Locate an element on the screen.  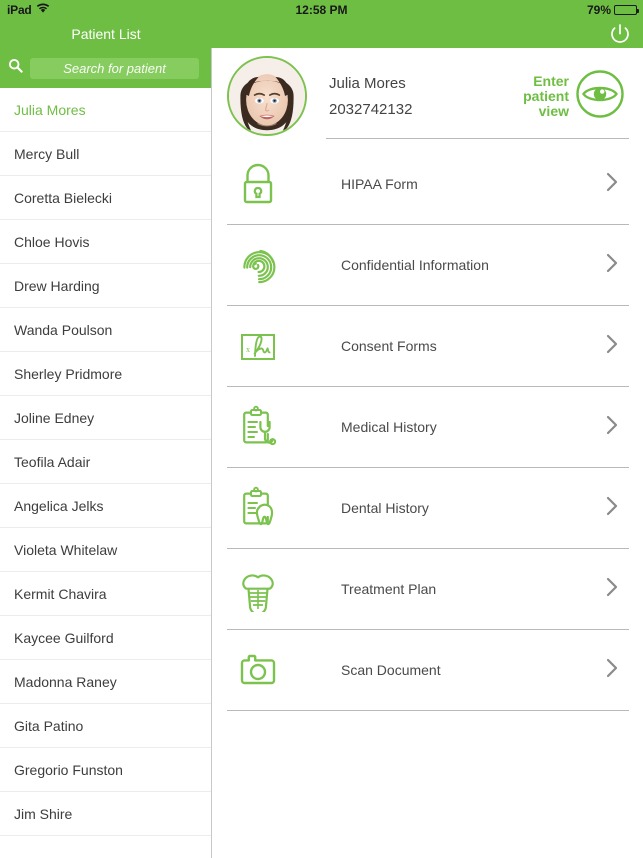
patient-list-item: Coretta Bielecki is located at coordinates (105, 198).